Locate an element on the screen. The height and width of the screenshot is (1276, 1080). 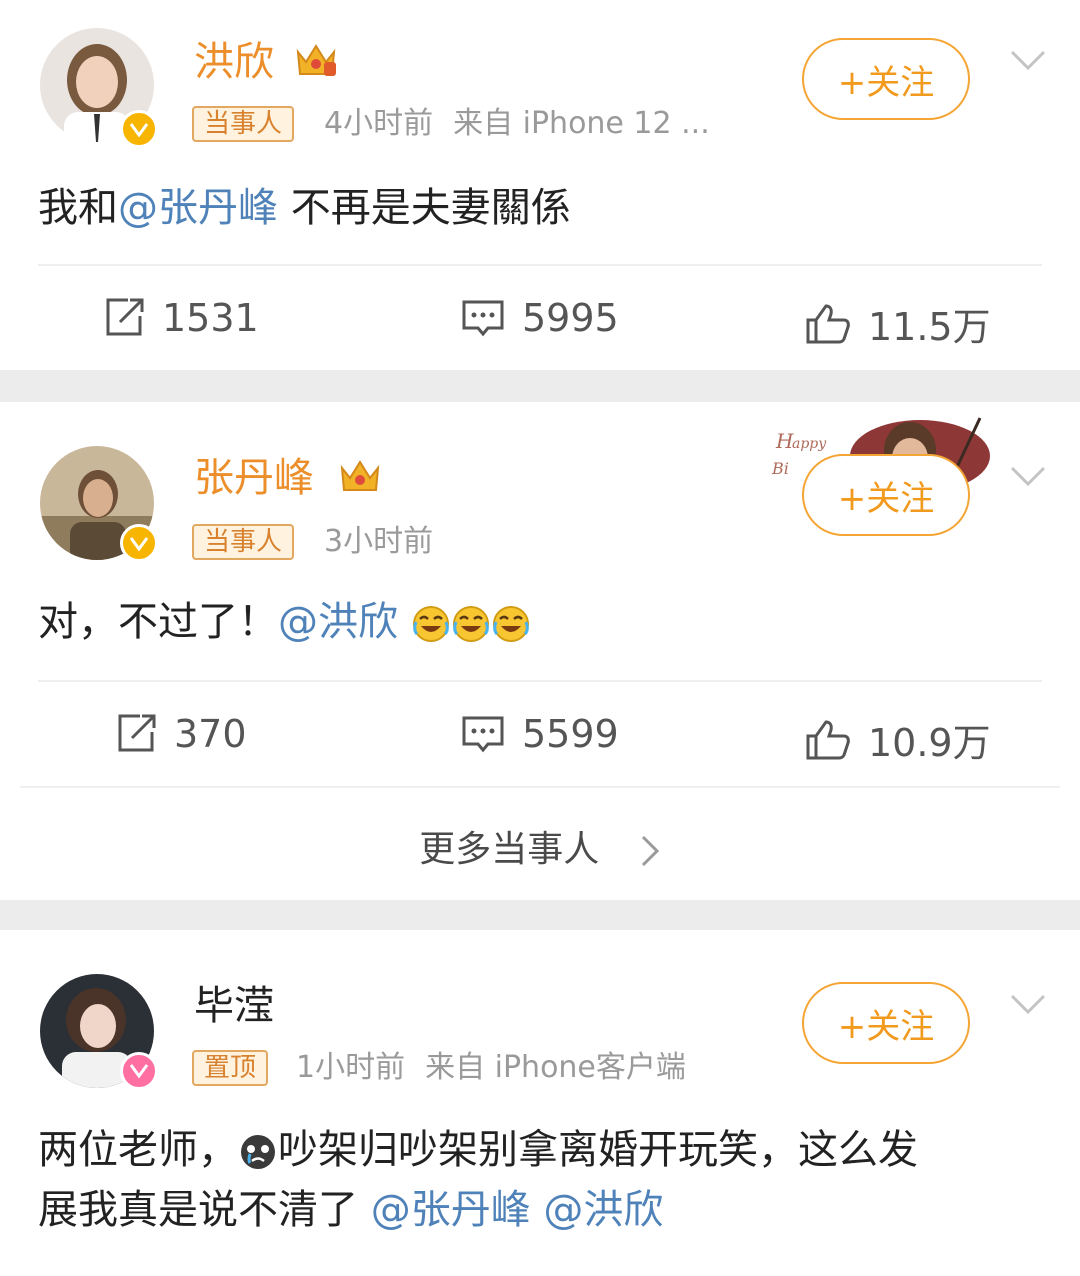
author-name: 洪欣 is located at coordinates (234, 62).